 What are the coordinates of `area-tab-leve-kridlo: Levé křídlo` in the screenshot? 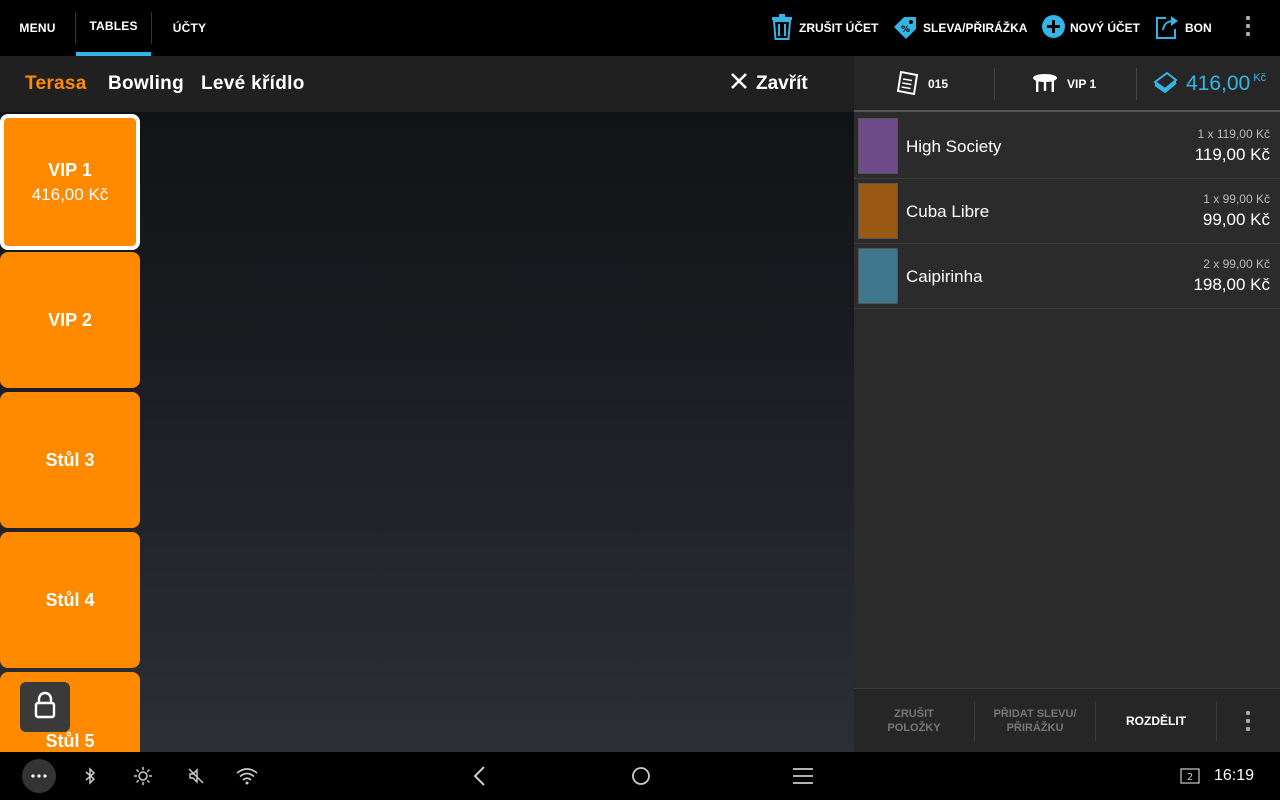 It's located at (253, 84).